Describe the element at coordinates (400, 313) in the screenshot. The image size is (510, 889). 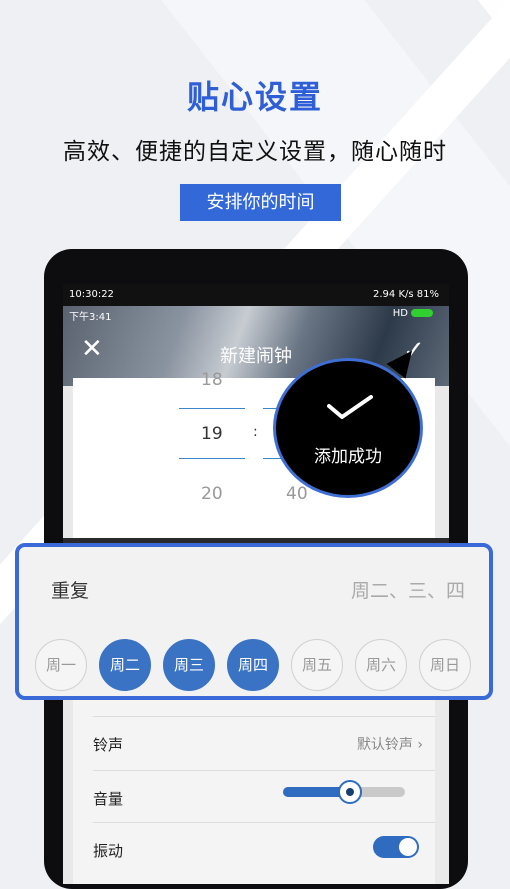
I see `hd-label: HD` at that location.